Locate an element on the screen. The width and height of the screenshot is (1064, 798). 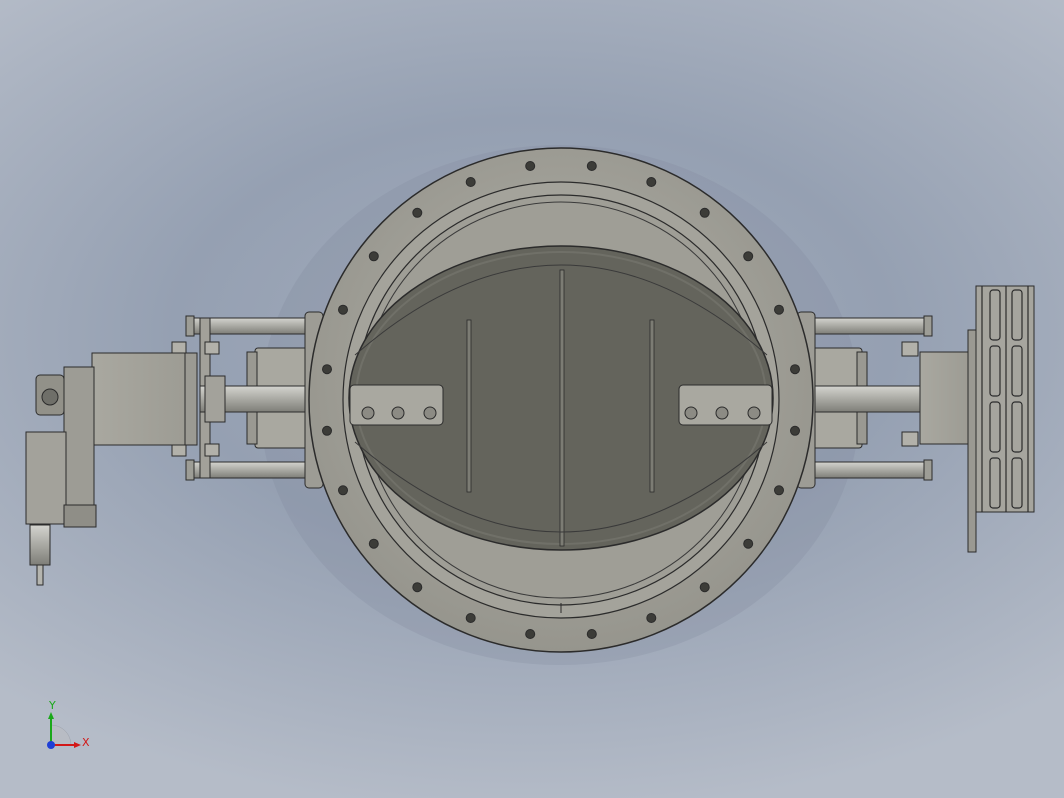
left-rod-end-top is located at coordinates (190, 326).